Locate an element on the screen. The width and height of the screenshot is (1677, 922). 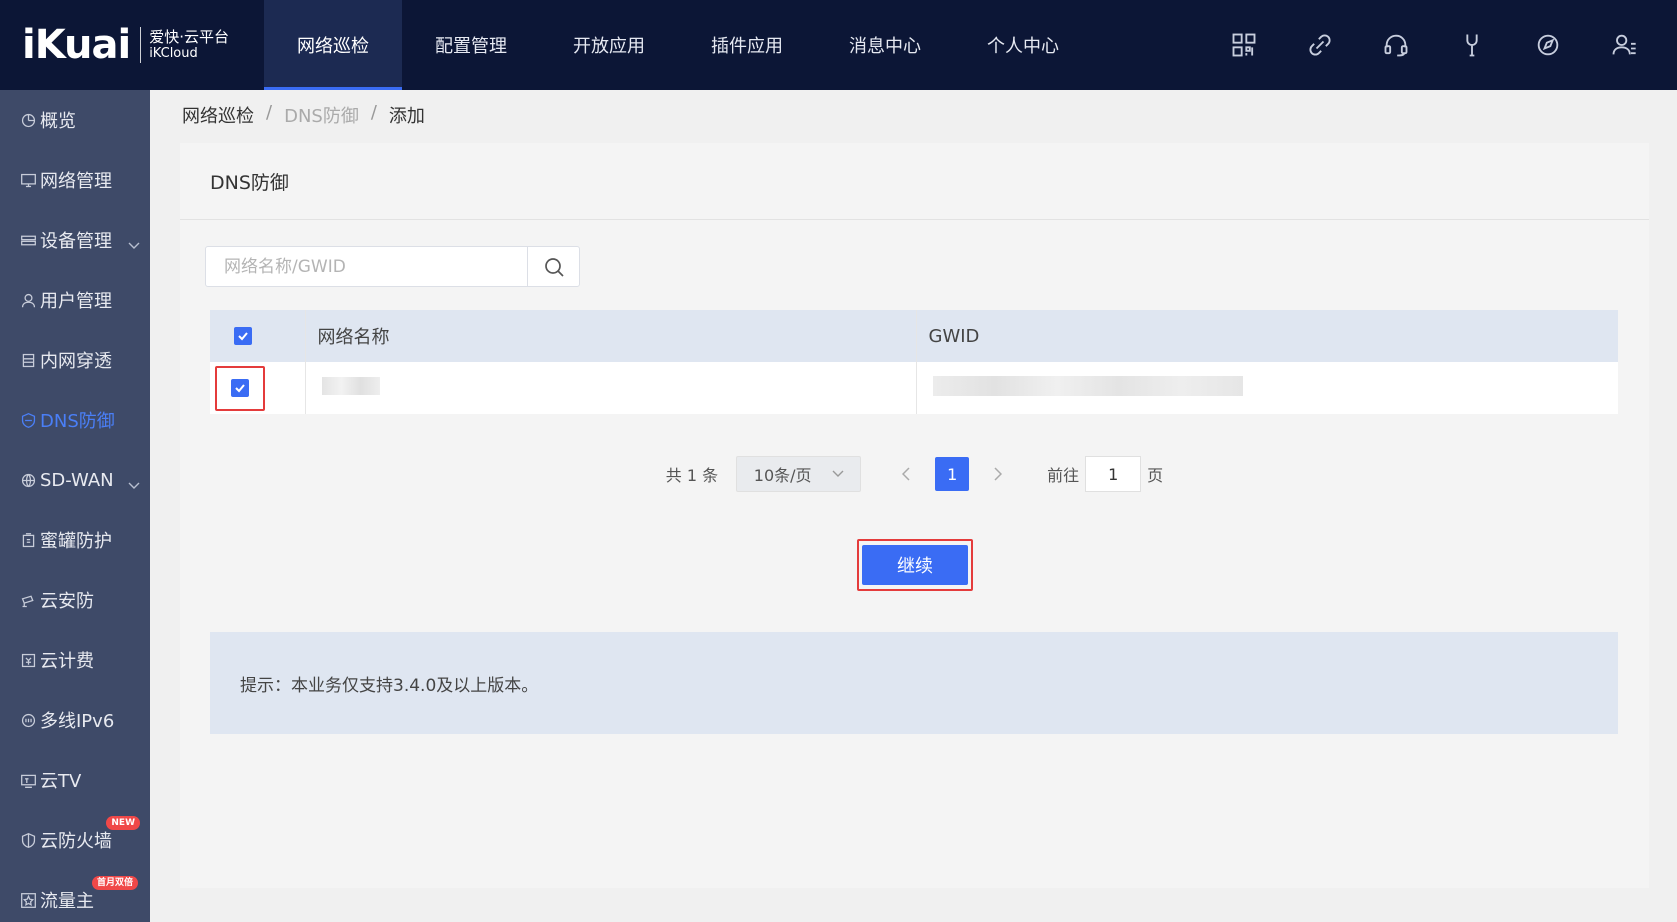
sidebar-item-multiline-ipv6: 多线IPv6 is located at coordinates (75, 720).